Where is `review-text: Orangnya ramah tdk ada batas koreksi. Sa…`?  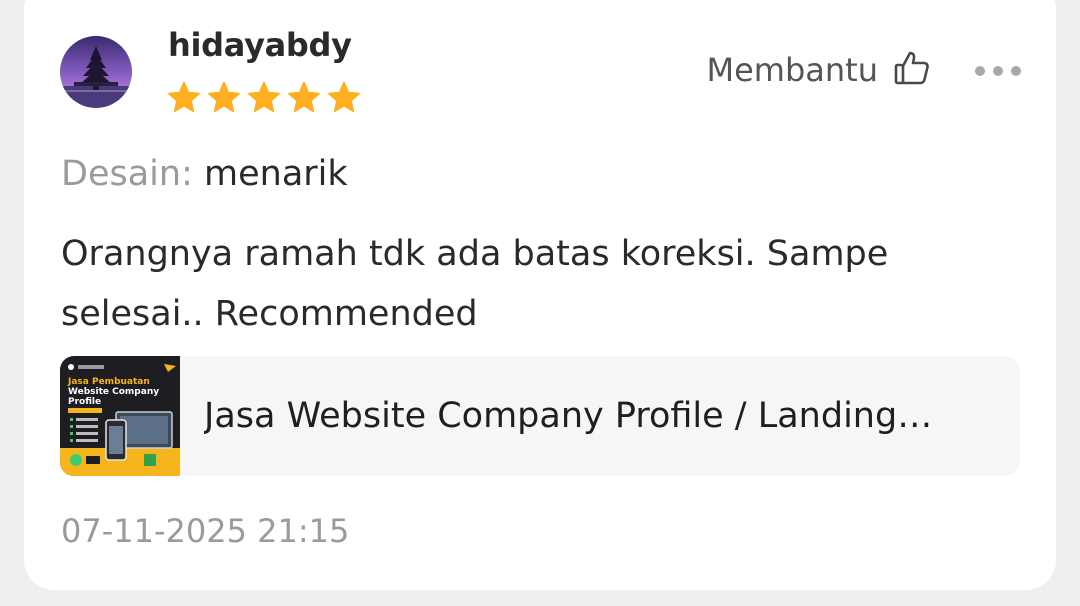
review-text: Orangnya ramah tdk ada batas koreksi. Sa… is located at coordinates (475, 284).